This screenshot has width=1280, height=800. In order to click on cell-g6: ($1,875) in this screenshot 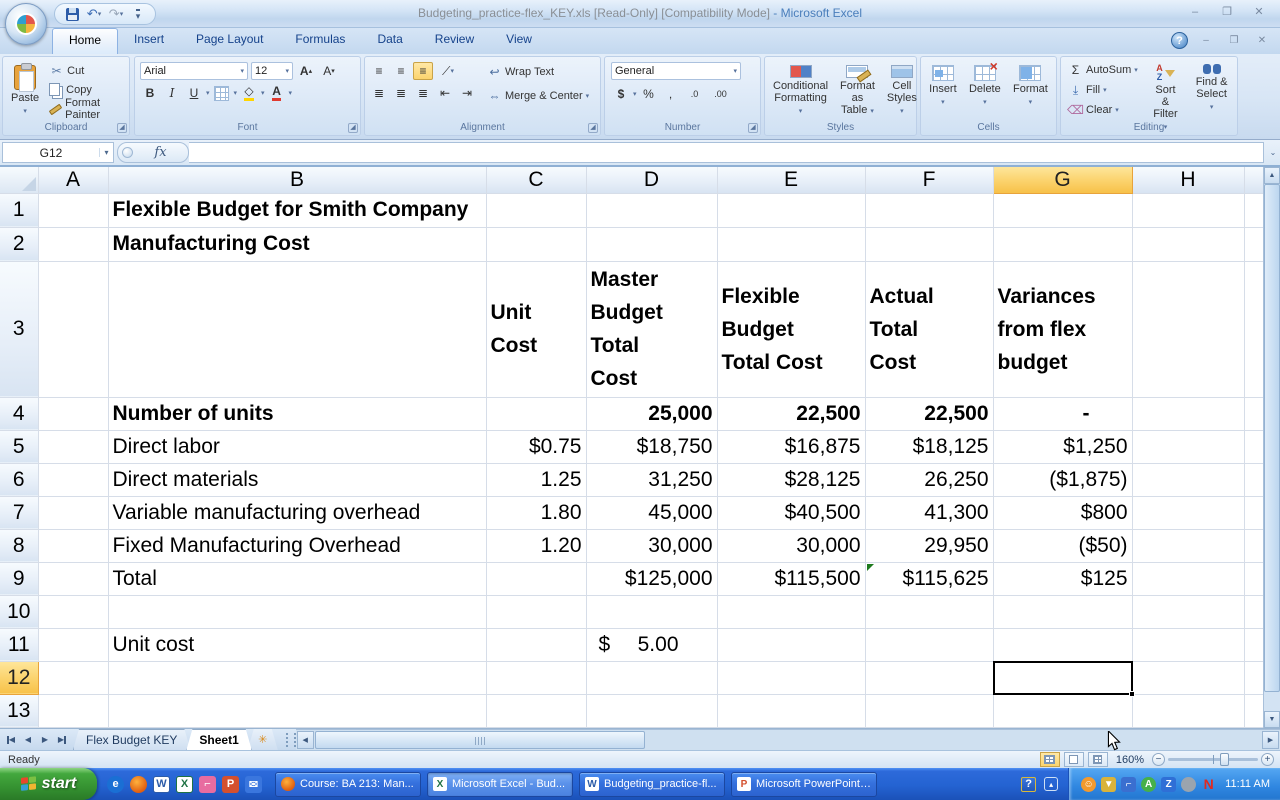, I will do `click(1063, 480)`.